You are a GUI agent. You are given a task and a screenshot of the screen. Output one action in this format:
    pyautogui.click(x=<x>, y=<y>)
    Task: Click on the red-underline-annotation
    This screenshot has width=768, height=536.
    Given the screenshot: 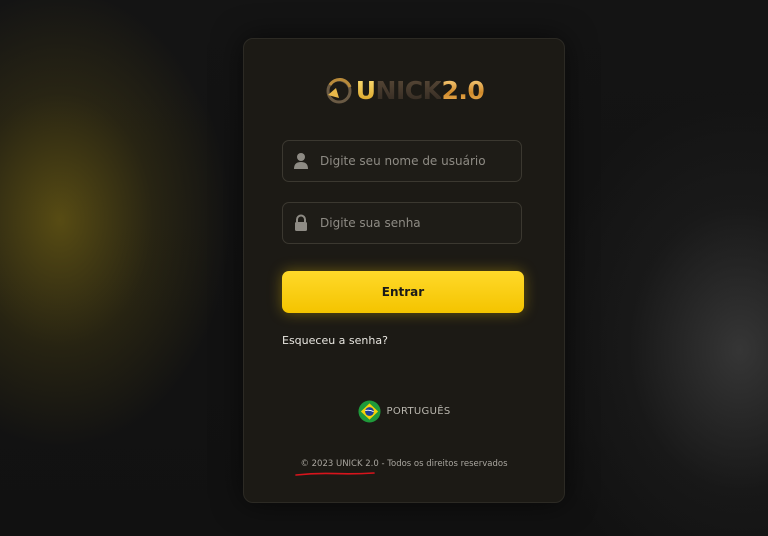 What is the action you would take?
    pyautogui.click(x=335, y=474)
    